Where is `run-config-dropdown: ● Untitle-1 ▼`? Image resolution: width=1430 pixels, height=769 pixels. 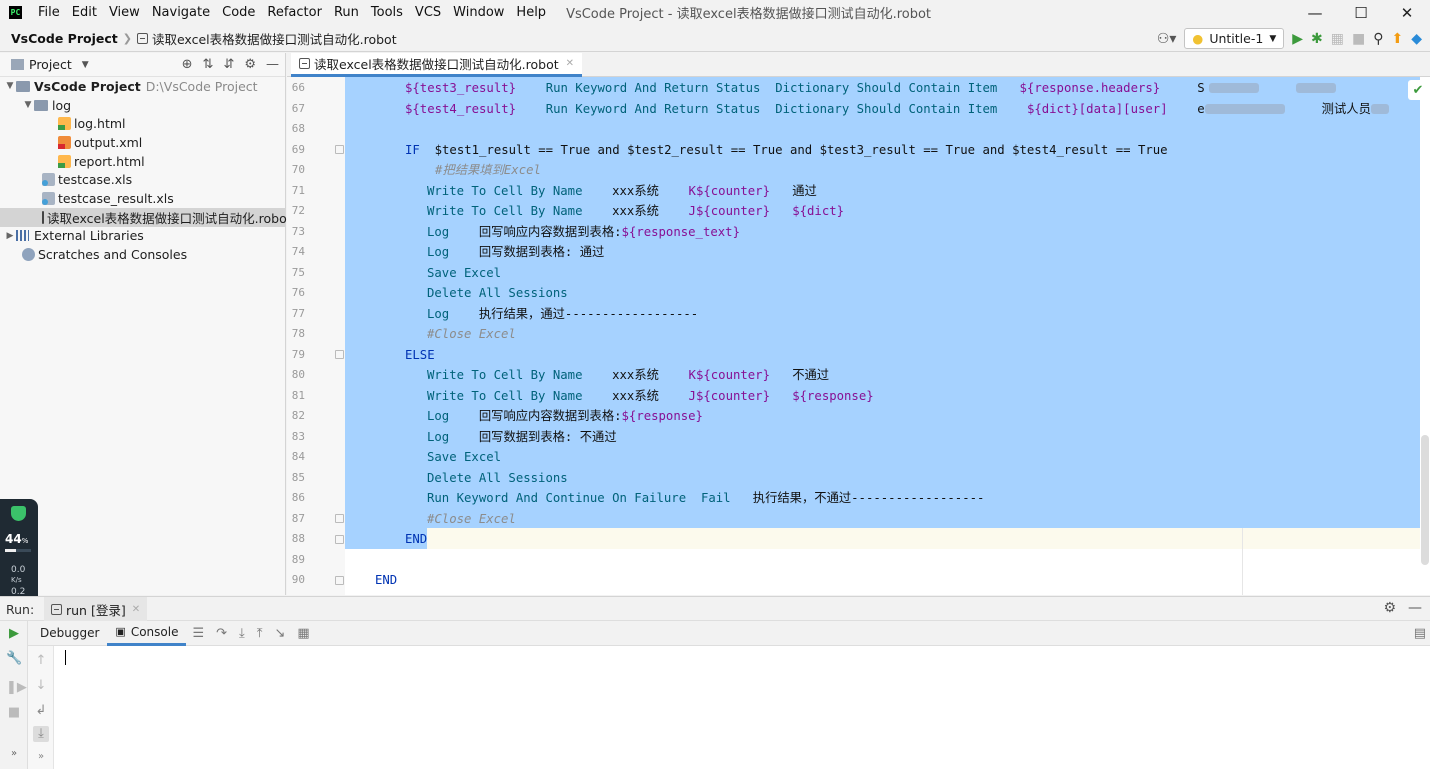
run-config-dropdown: ● Untitle-1 ▼ is located at coordinates (1234, 38).